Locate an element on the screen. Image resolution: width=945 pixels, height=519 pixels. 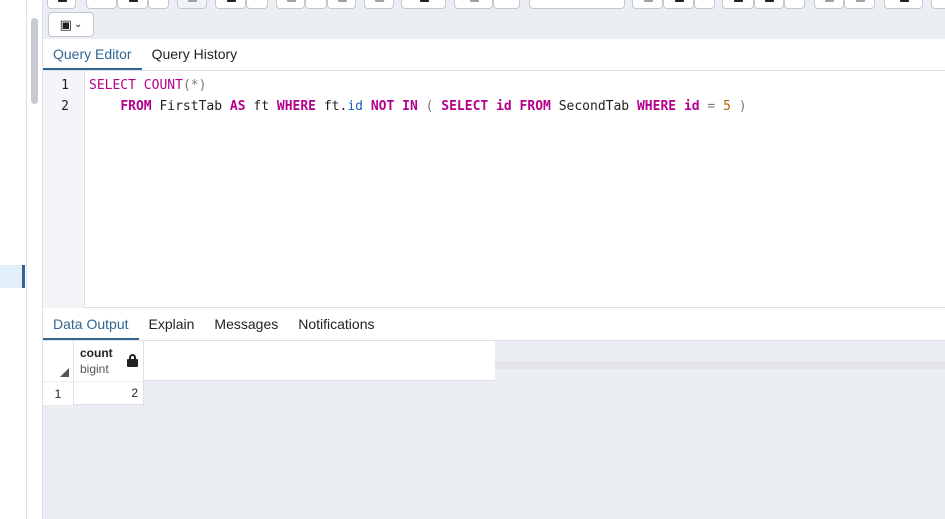
column-type: bigint is located at coordinates (94, 369).